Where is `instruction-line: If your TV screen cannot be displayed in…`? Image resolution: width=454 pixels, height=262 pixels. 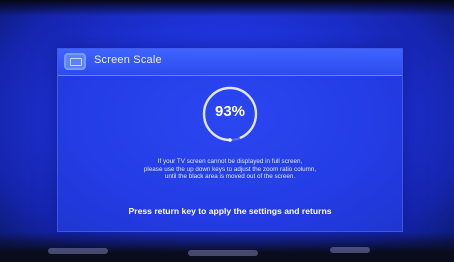 instruction-line: If your TV screen cannot be displayed in… is located at coordinates (230, 161).